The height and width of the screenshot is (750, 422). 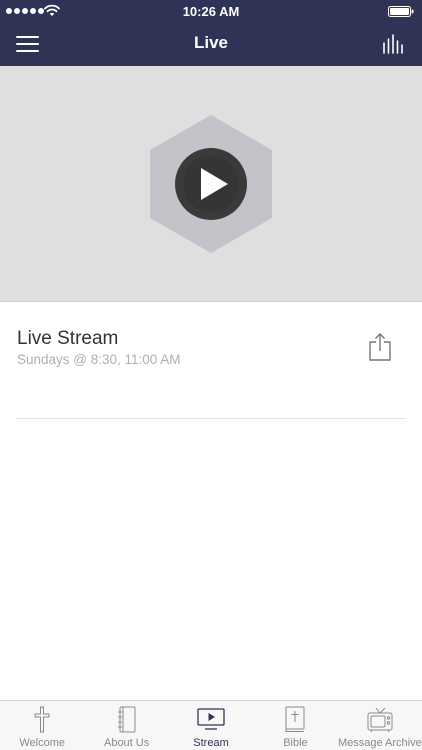 I want to click on tab-stream: Stream, so click(x=211, y=725).